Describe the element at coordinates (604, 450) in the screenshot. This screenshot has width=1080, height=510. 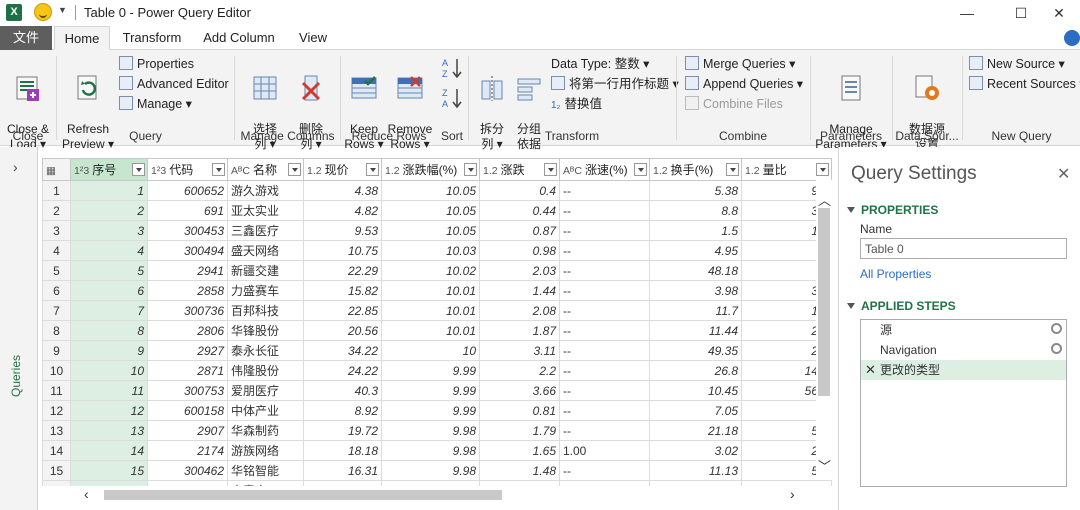
I see `table-cell: 1.00` at that location.